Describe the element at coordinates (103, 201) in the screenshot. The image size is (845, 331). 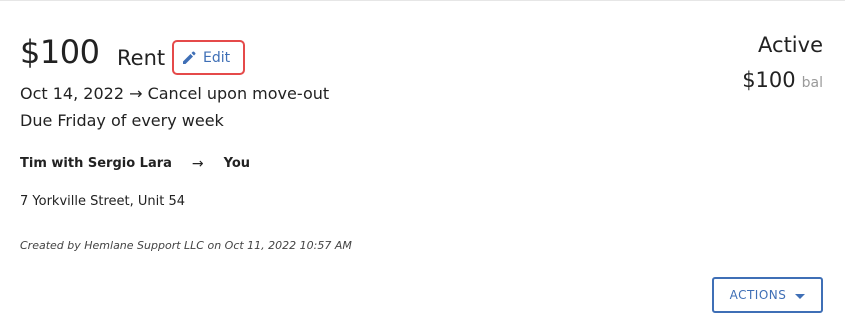
I see `property-address: 7 Yorkville Street, Unit 54` at that location.